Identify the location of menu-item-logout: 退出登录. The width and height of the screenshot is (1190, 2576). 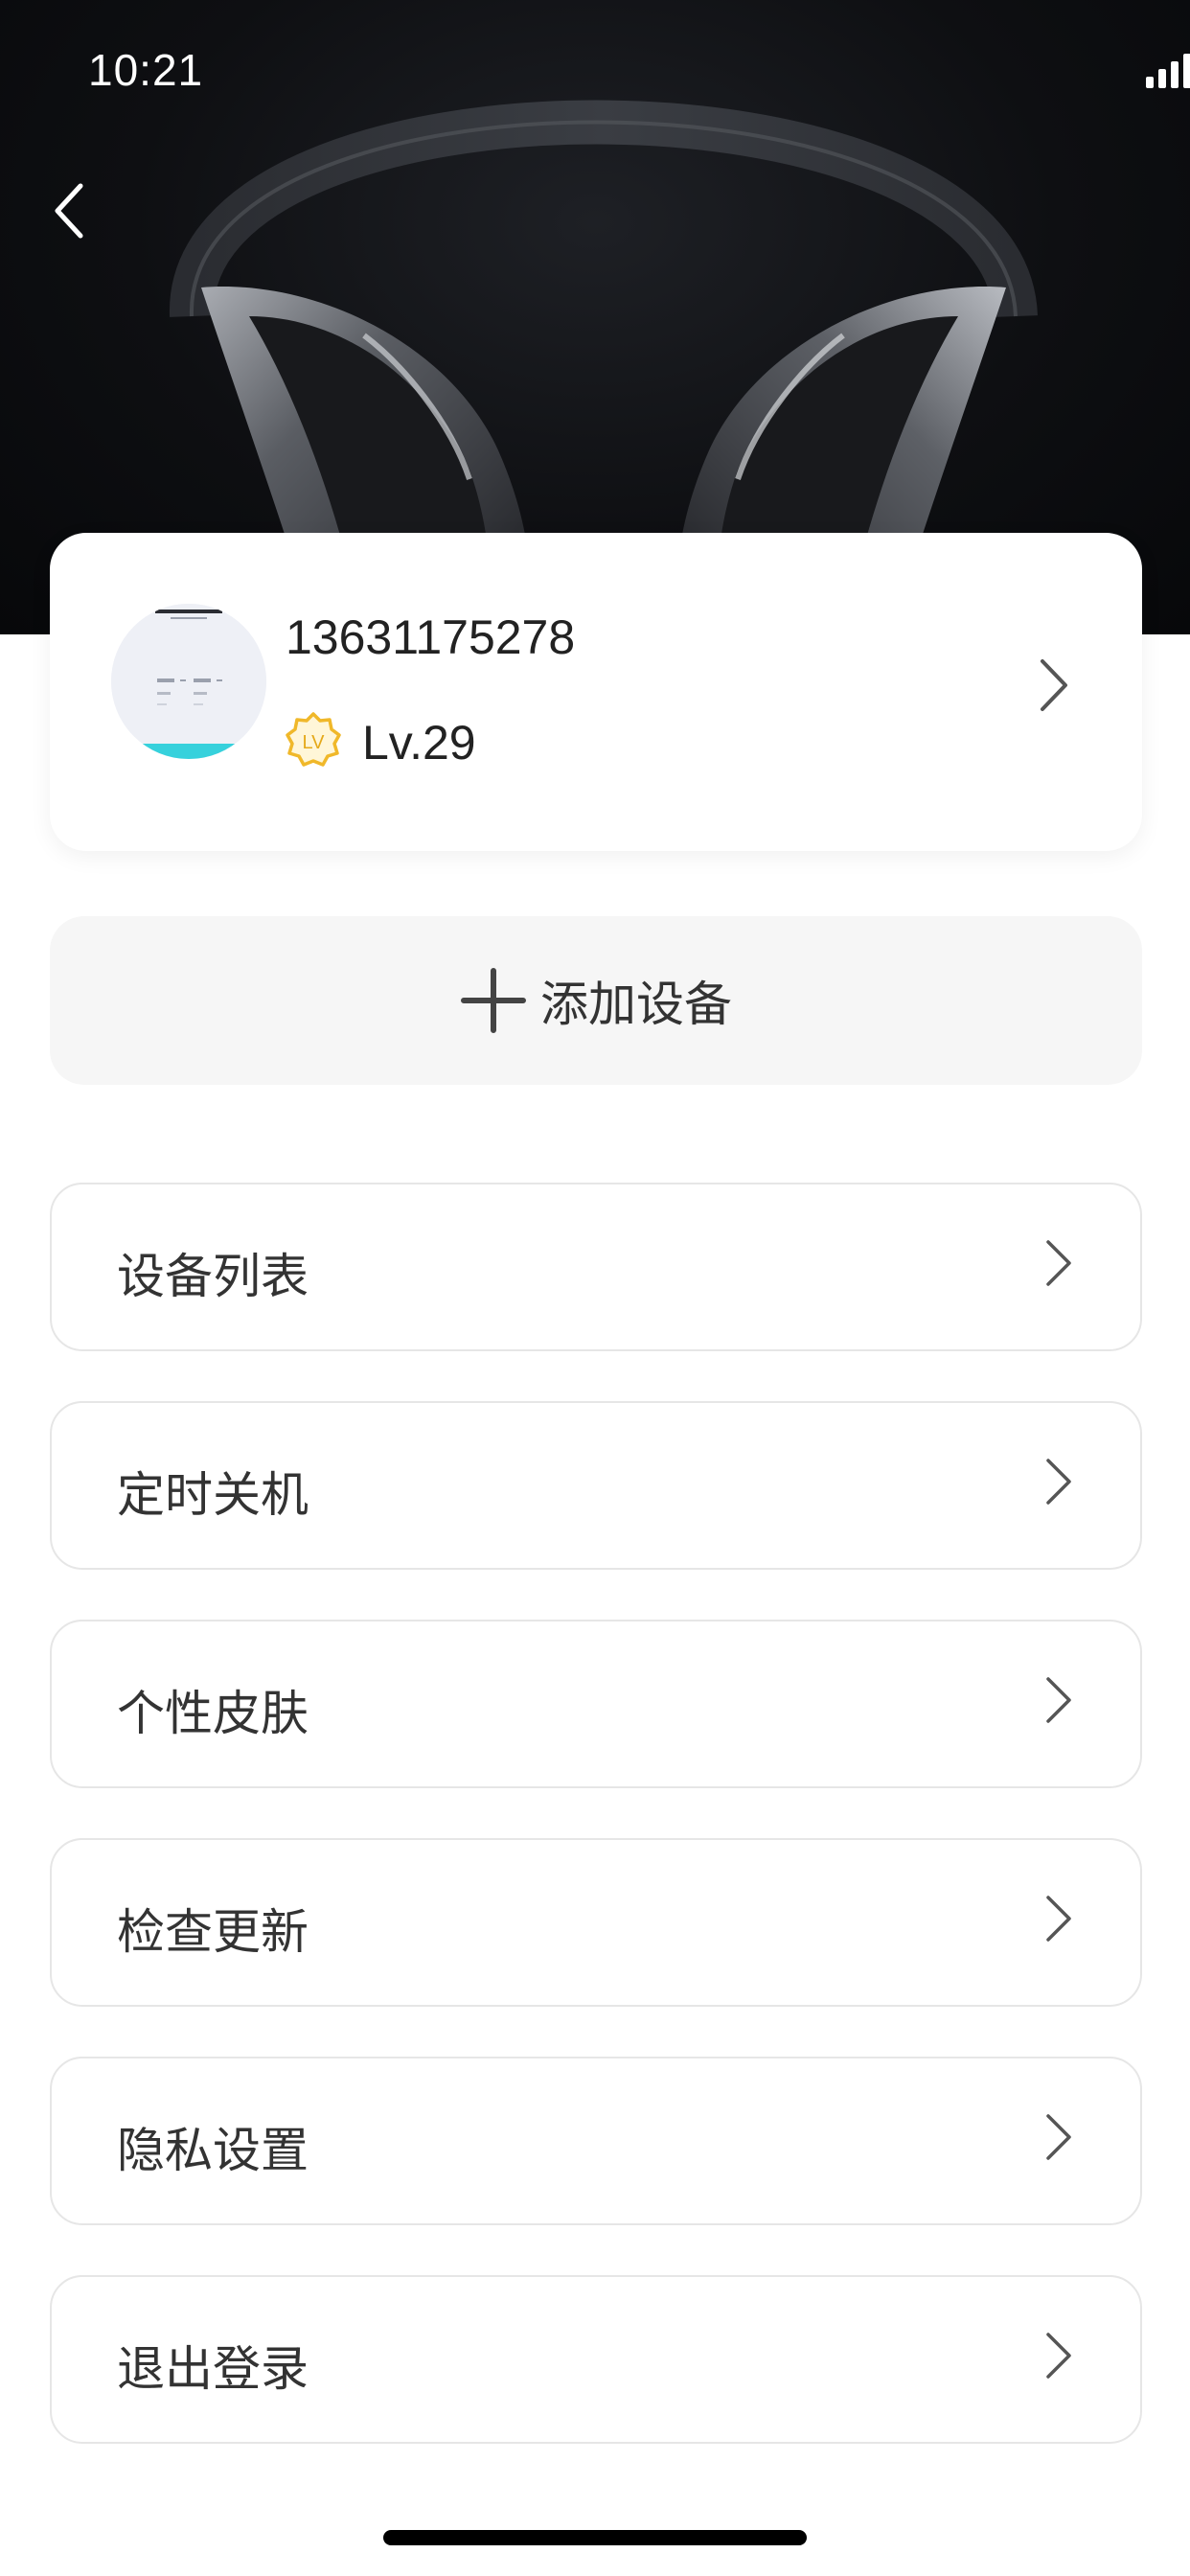
(596, 2359).